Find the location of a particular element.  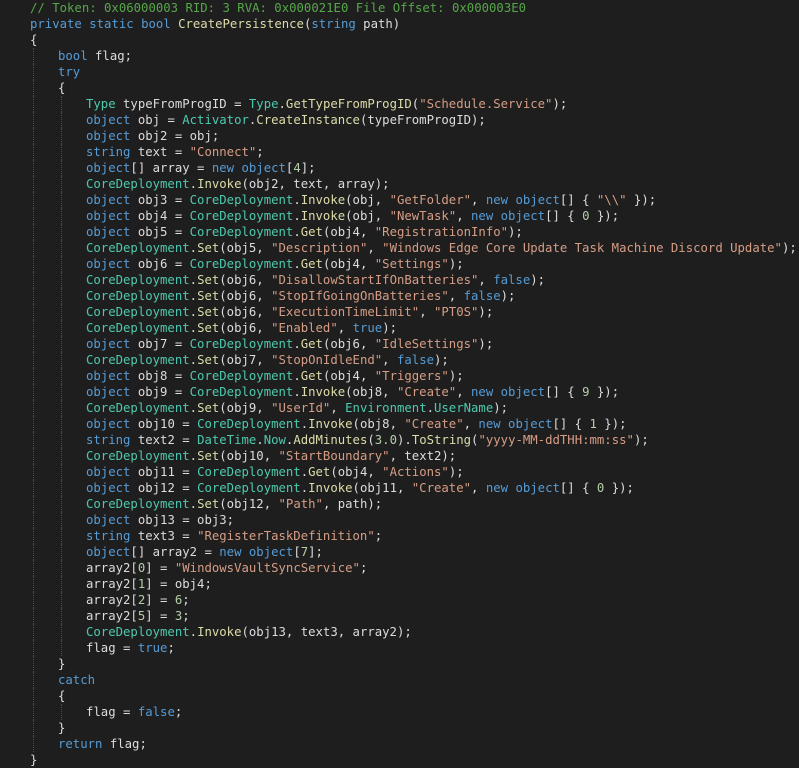

code-token-plain: [] { is located at coordinates (564, 216).